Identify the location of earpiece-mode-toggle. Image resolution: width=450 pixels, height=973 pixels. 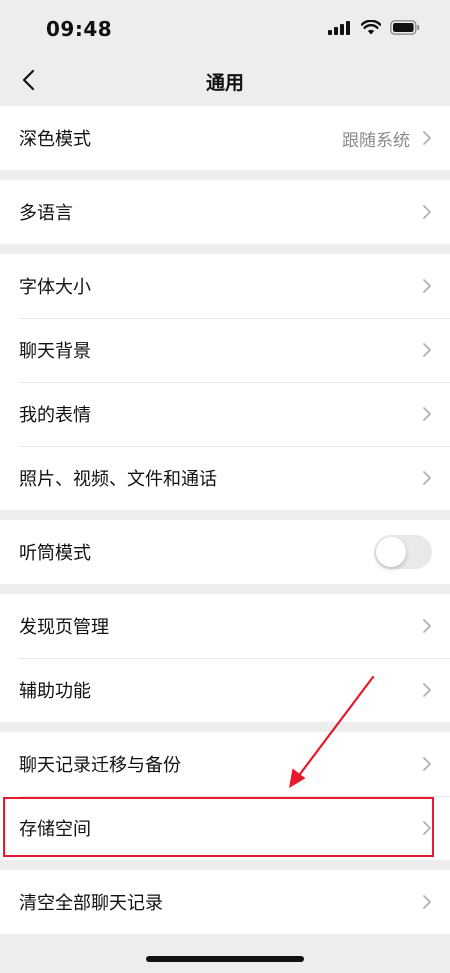
(403, 552).